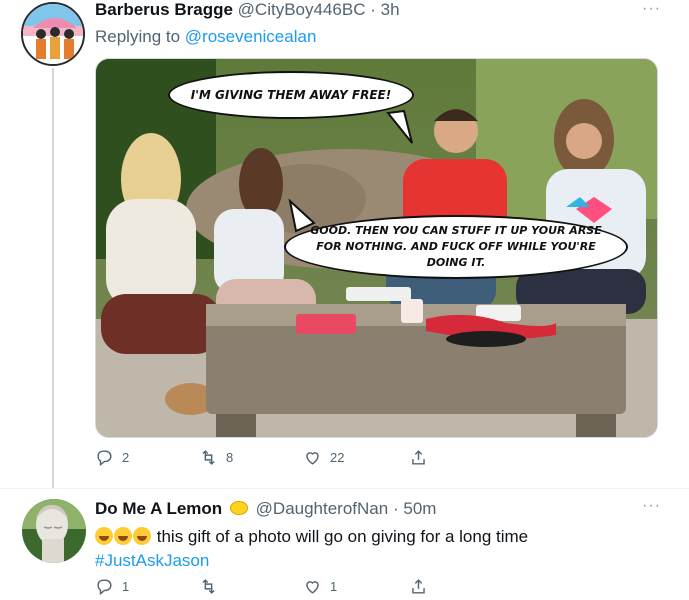 This screenshot has height=600, width=689. Describe the element at coordinates (126, 457) in the screenshot. I see `reply-count: 2` at that location.